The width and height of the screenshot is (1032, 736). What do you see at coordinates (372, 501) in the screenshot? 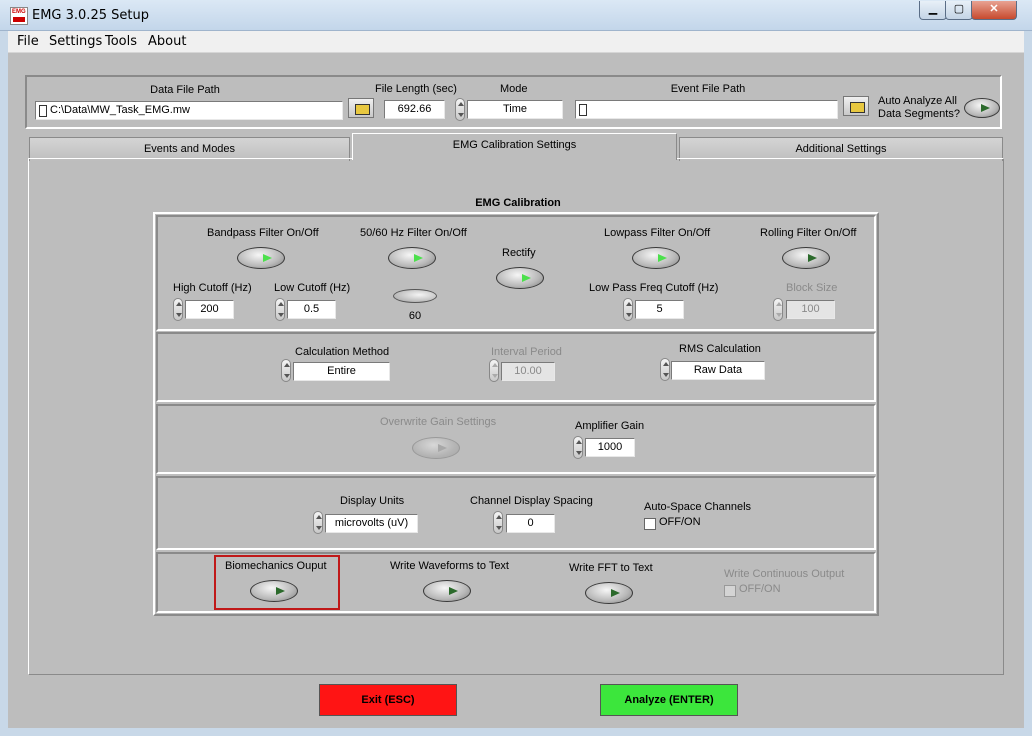
I see `display-units-label: Display Units` at bounding box center [372, 501].